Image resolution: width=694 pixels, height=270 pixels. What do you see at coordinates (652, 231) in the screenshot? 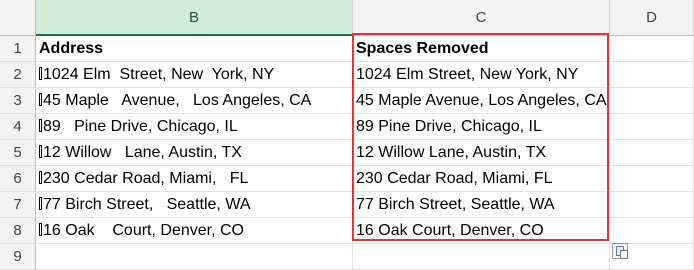
I see `cell-d8` at bounding box center [652, 231].